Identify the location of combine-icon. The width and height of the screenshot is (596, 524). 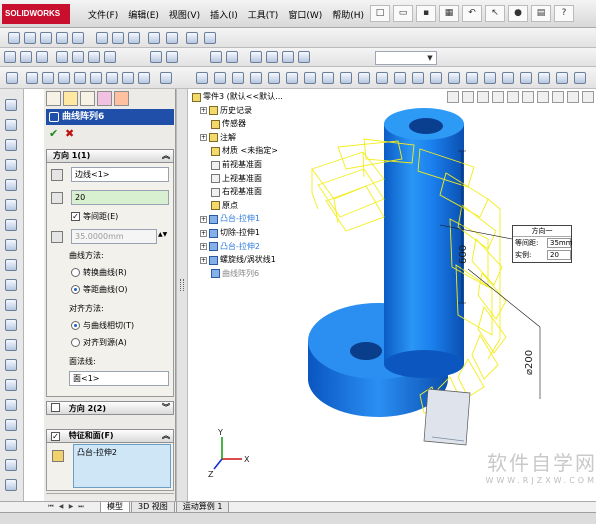
(454, 78).